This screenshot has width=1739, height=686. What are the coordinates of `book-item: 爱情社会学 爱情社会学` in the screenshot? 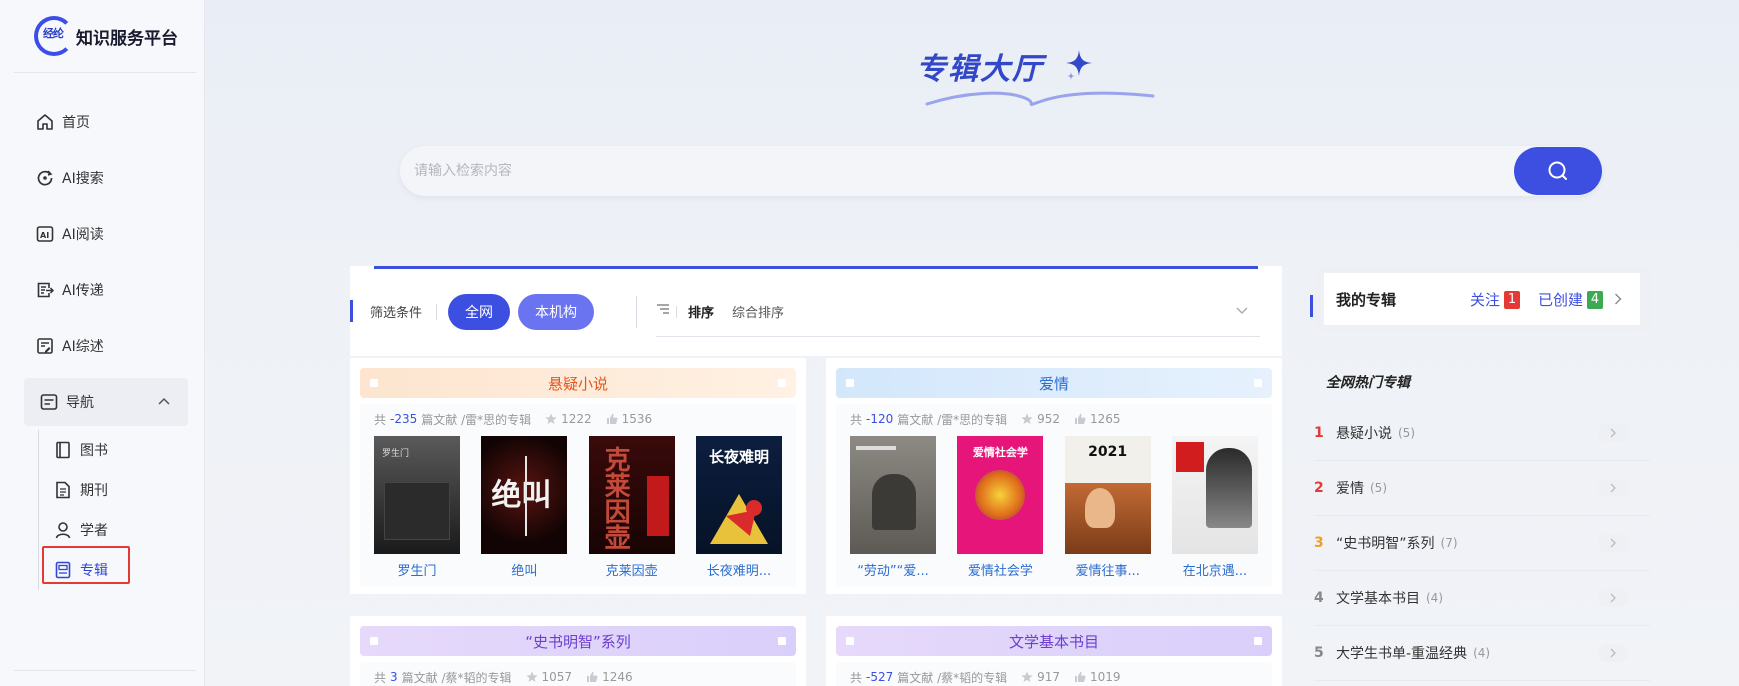 It's located at (1000, 507).